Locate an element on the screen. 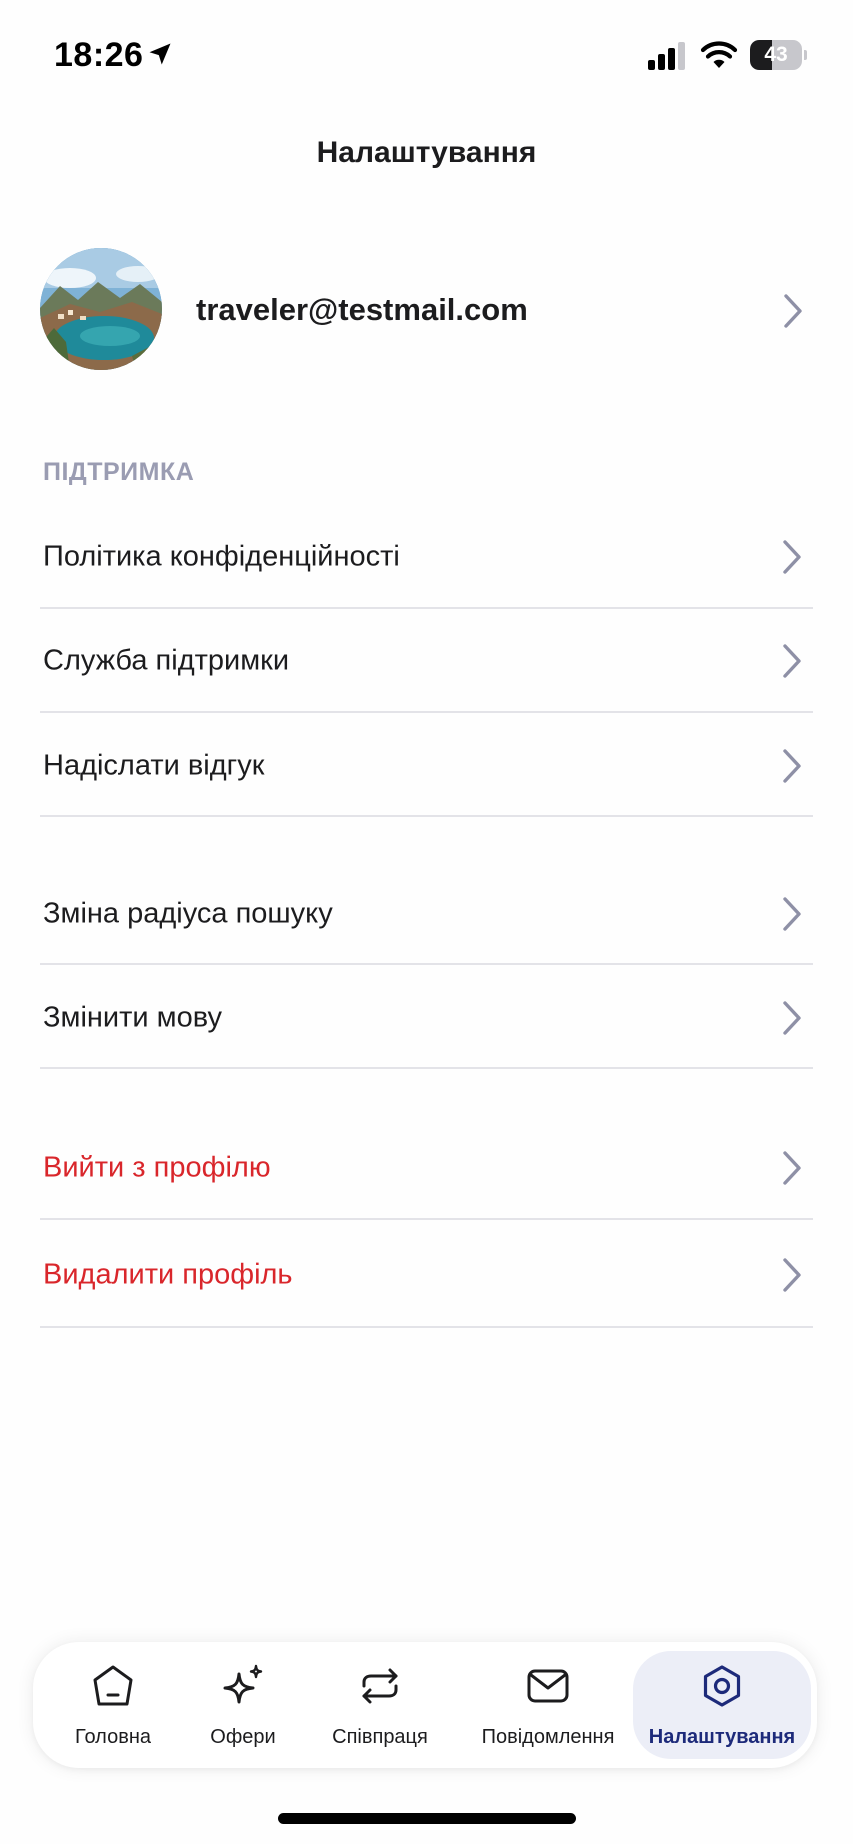 The width and height of the screenshot is (853, 1844). menu-item-label: Видалити профіль is located at coordinates (168, 1274).